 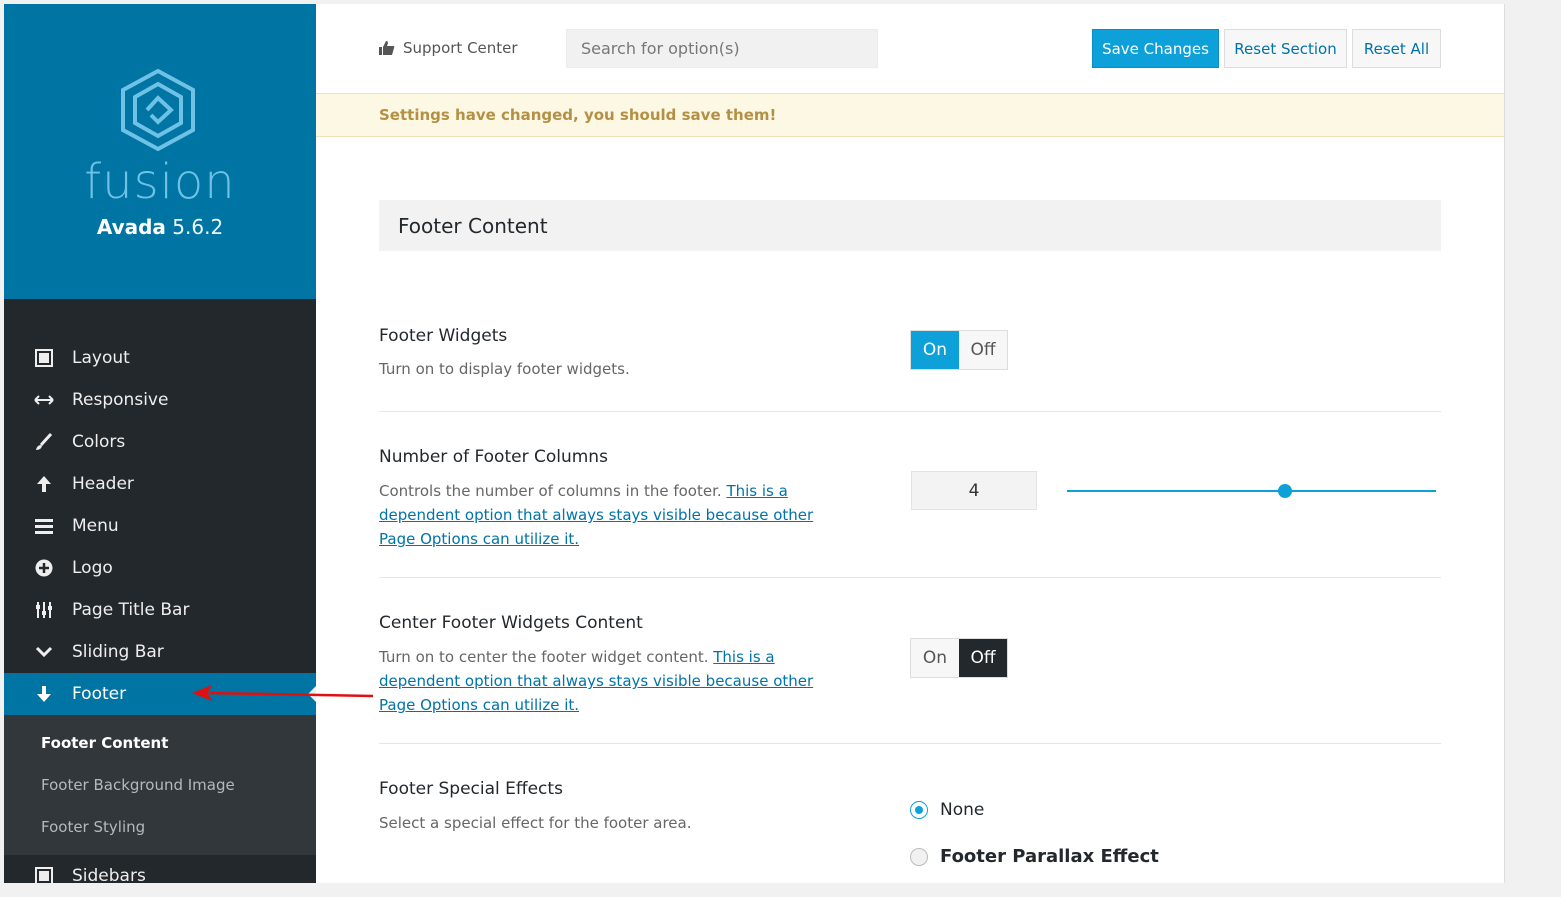 I want to click on sidebar-item-label: Sidebars, so click(x=109, y=876).